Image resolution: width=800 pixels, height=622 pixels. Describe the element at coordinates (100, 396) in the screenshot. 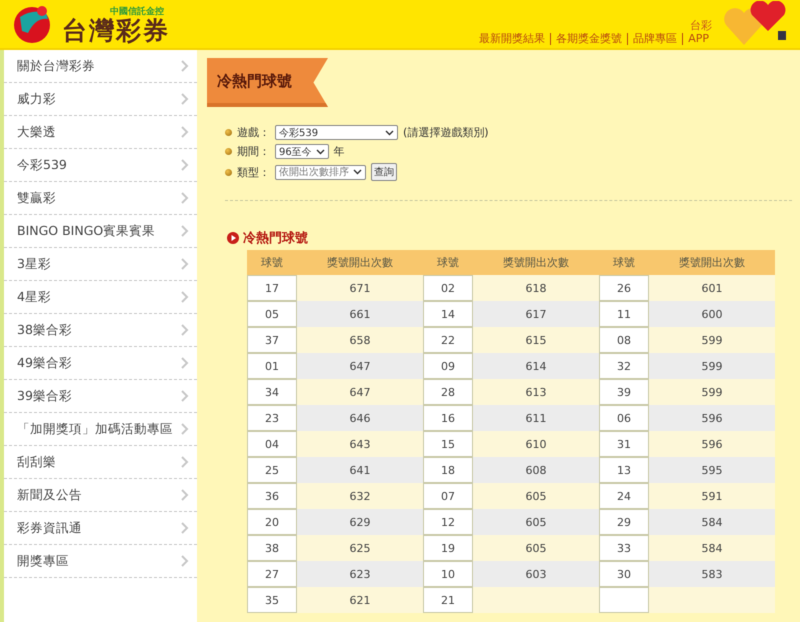

I see `sidebar-item: 39樂合彩` at that location.